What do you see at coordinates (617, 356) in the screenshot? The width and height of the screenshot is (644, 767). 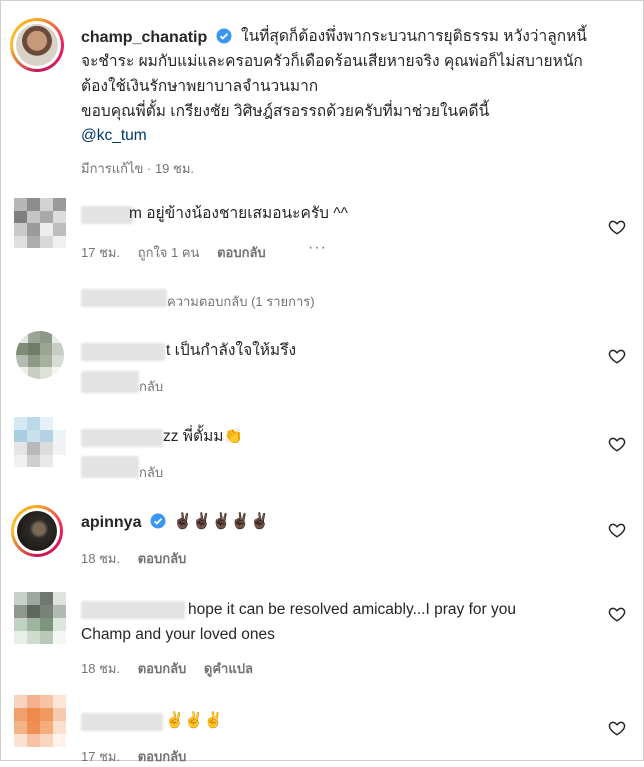 I see `comment-2-like-heart-icon` at bounding box center [617, 356].